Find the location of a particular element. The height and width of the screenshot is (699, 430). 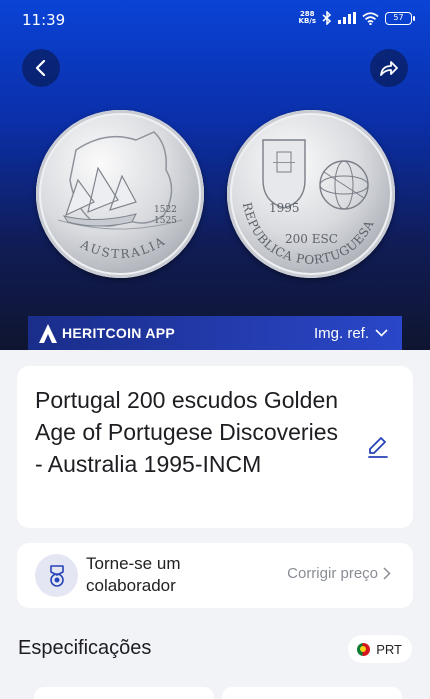

country-badge: PRT is located at coordinates (380, 649).